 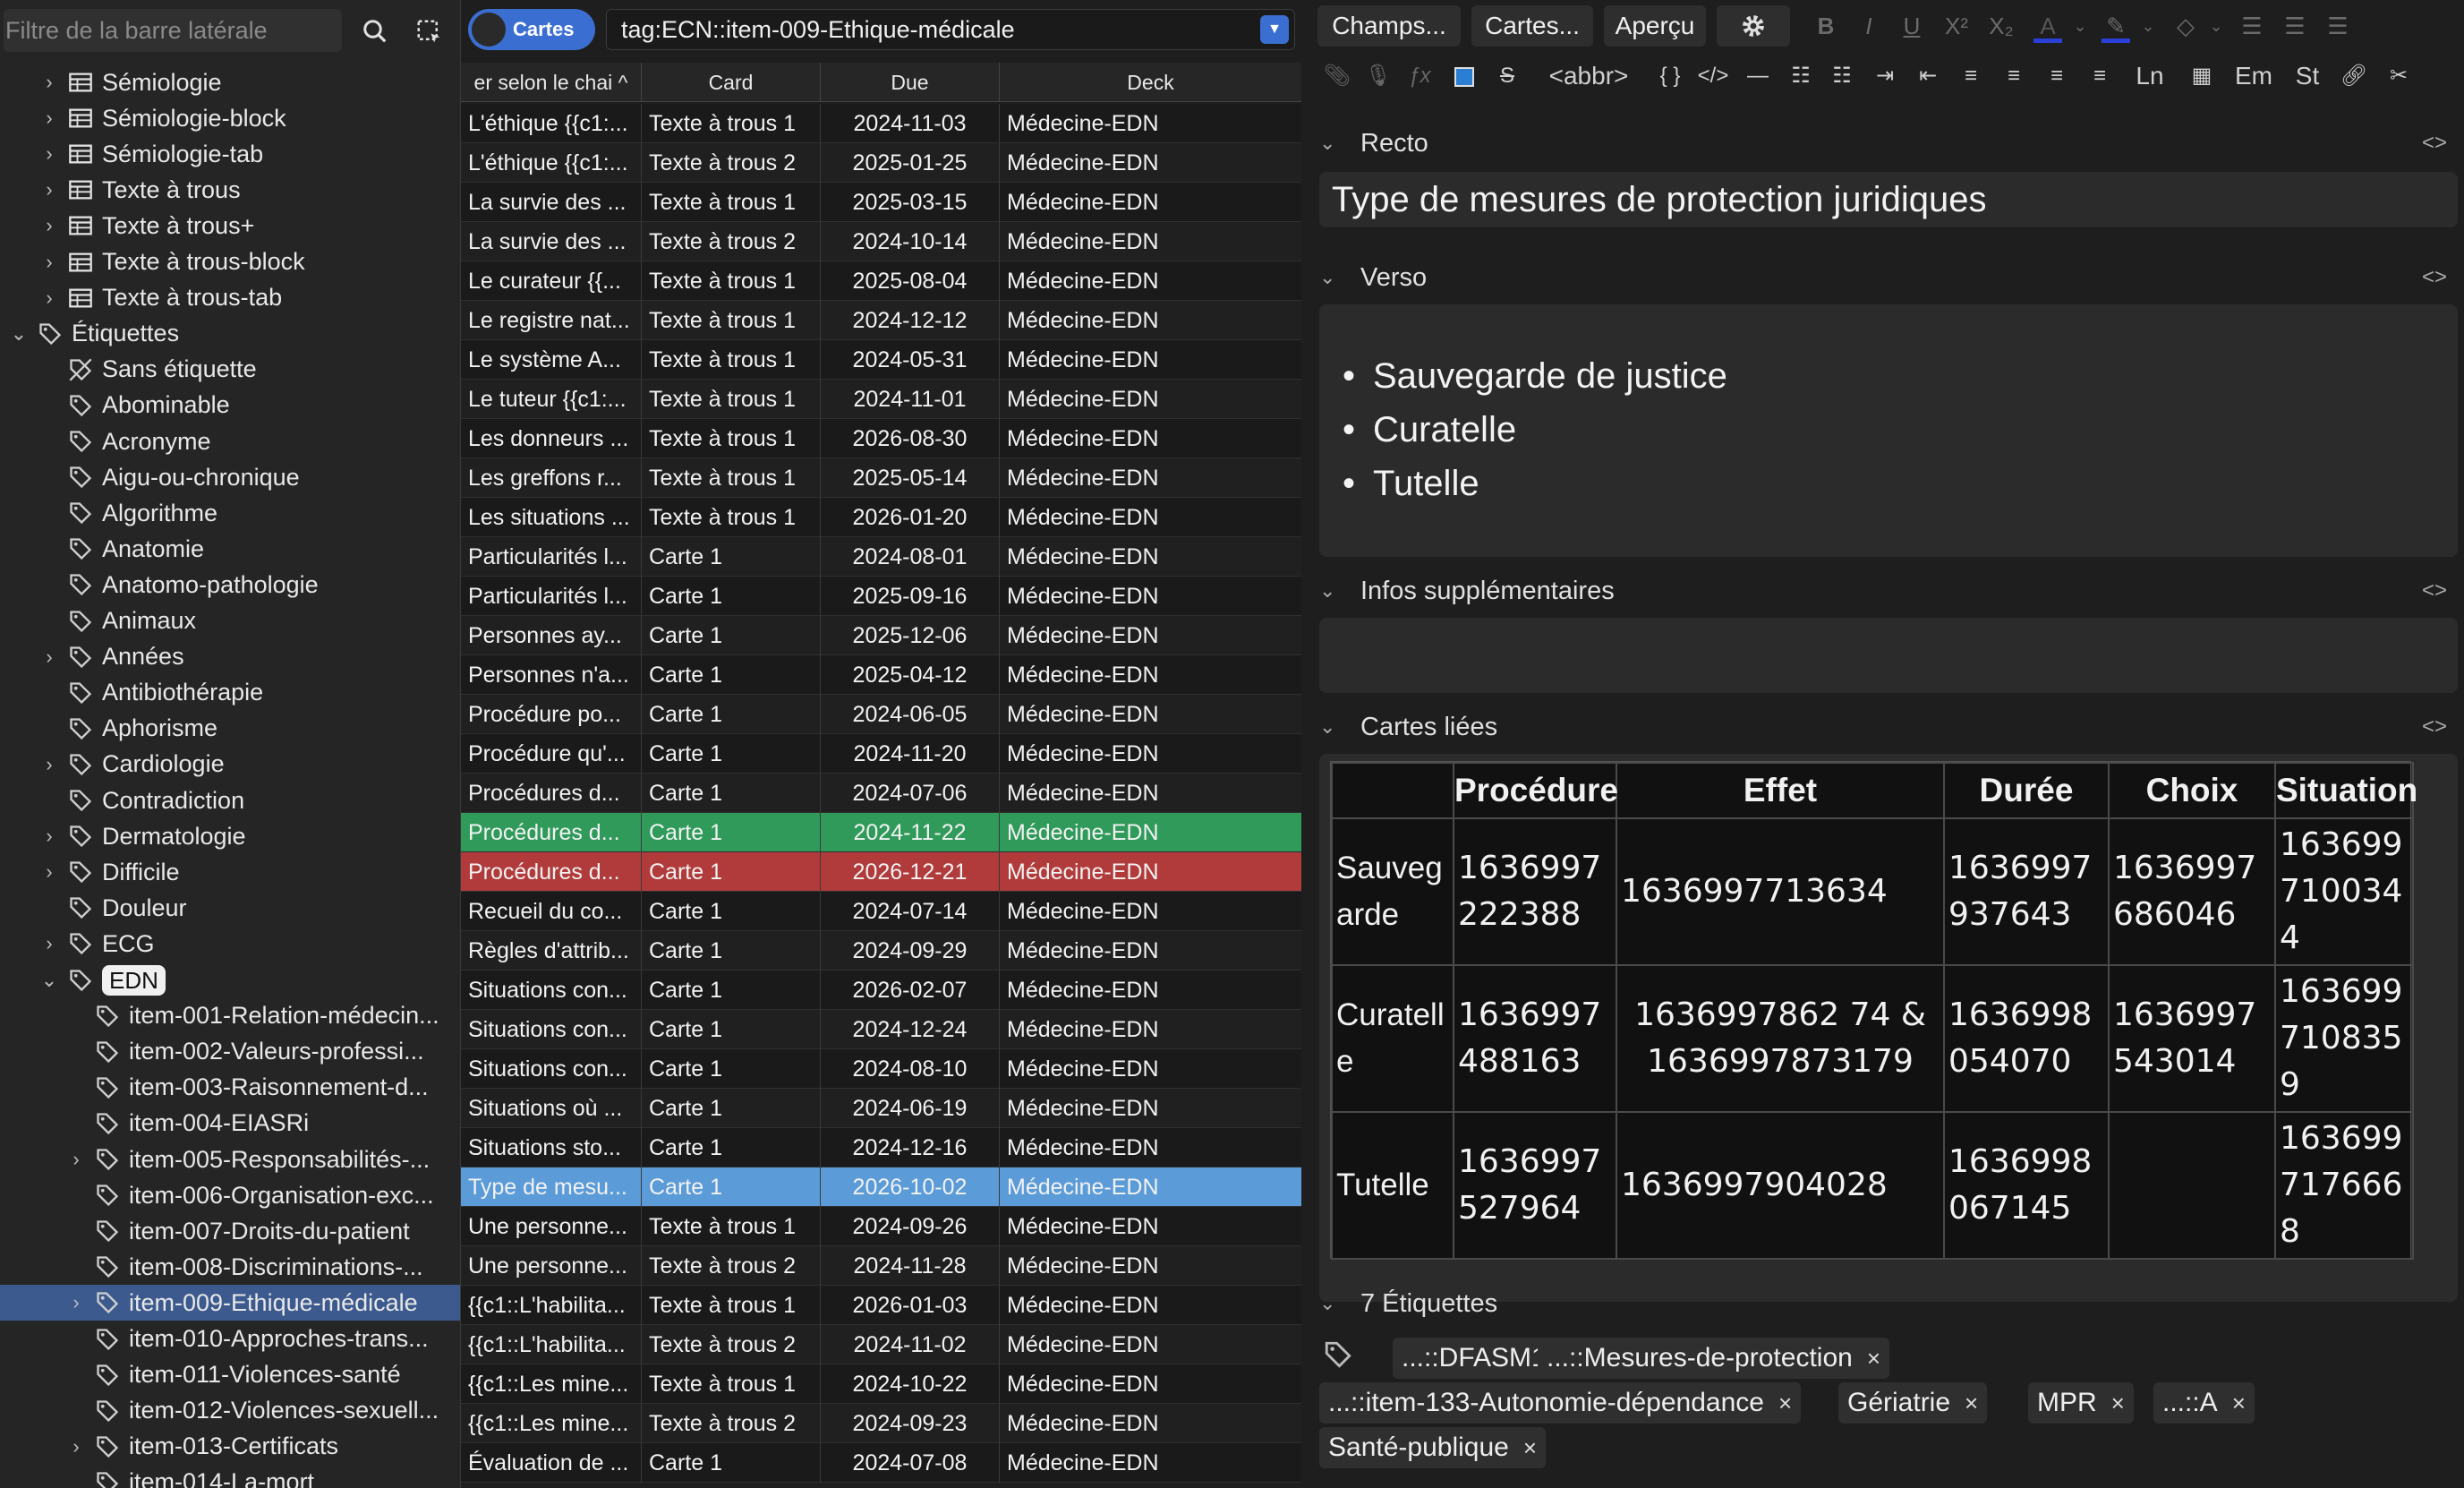 What do you see at coordinates (230, 1447) in the screenshot?
I see `sidebar-item: › item-013-Certificats` at bounding box center [230, 1447].